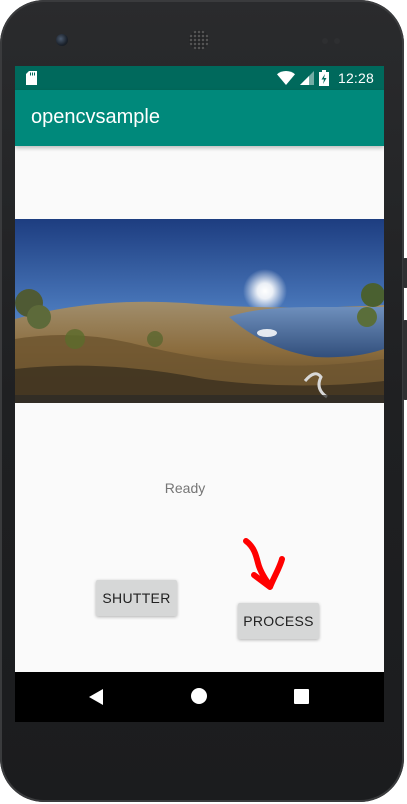 The width and height of the screenshot is (407, 804). Describe the element at coordinates (185, 488) in the screenshot. I see `status-text: Ready` at that location.